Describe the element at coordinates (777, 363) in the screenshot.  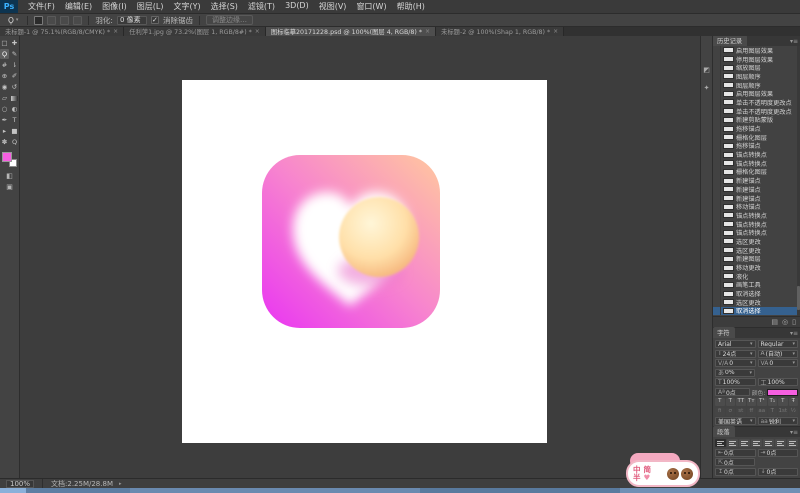
I see `tracking-select: VA 0 ▾` at that location.